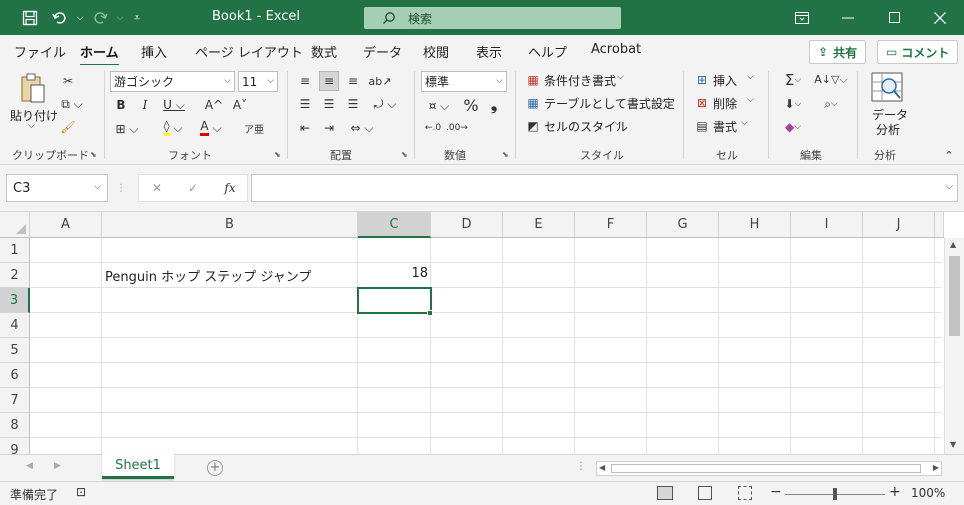 The width and height of the screenshot is (964, 505). What do you see at coordinates (329, 104) in the screenshot?
I see `align-center-icon: ☰` at bounding box center [329, 104].